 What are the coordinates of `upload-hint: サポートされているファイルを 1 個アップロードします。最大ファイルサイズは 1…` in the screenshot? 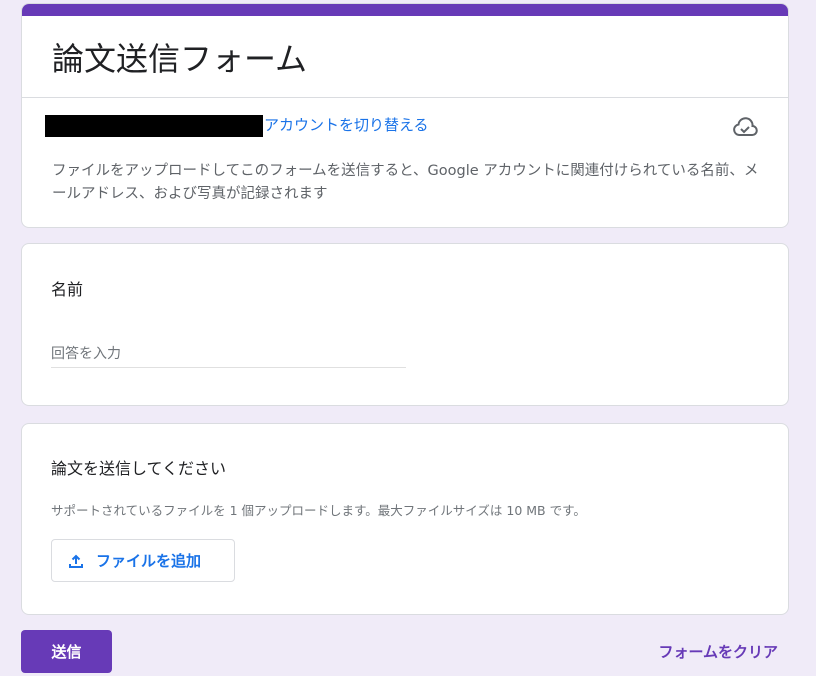 It's located at (318, 510).